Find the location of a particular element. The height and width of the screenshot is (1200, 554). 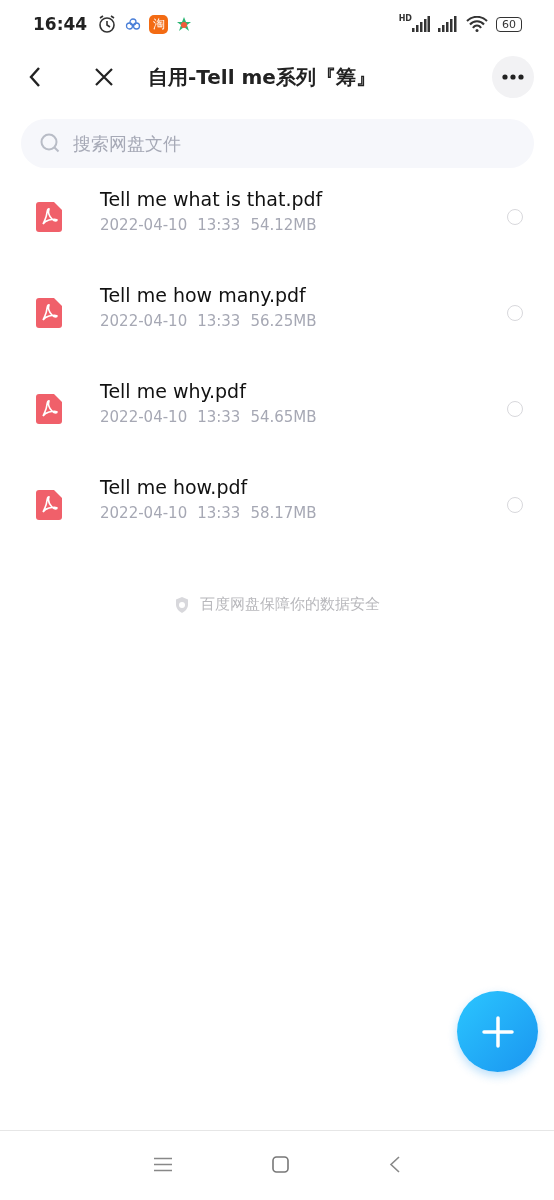

chevron-left-icon is located at coordinates (35, 77).